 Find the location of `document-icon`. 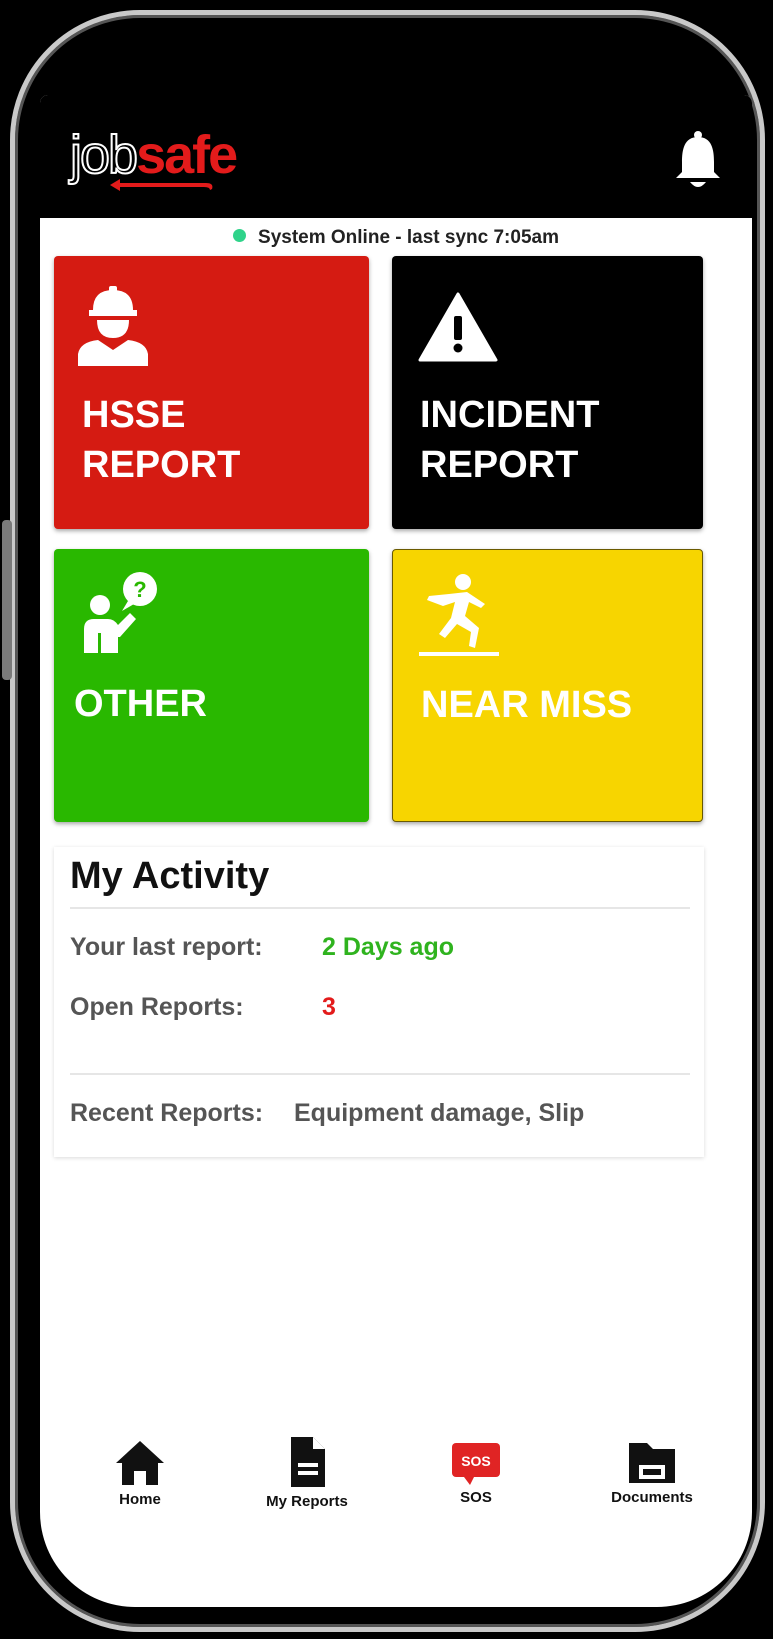

document-icon is located at coordinates (308, 1462).